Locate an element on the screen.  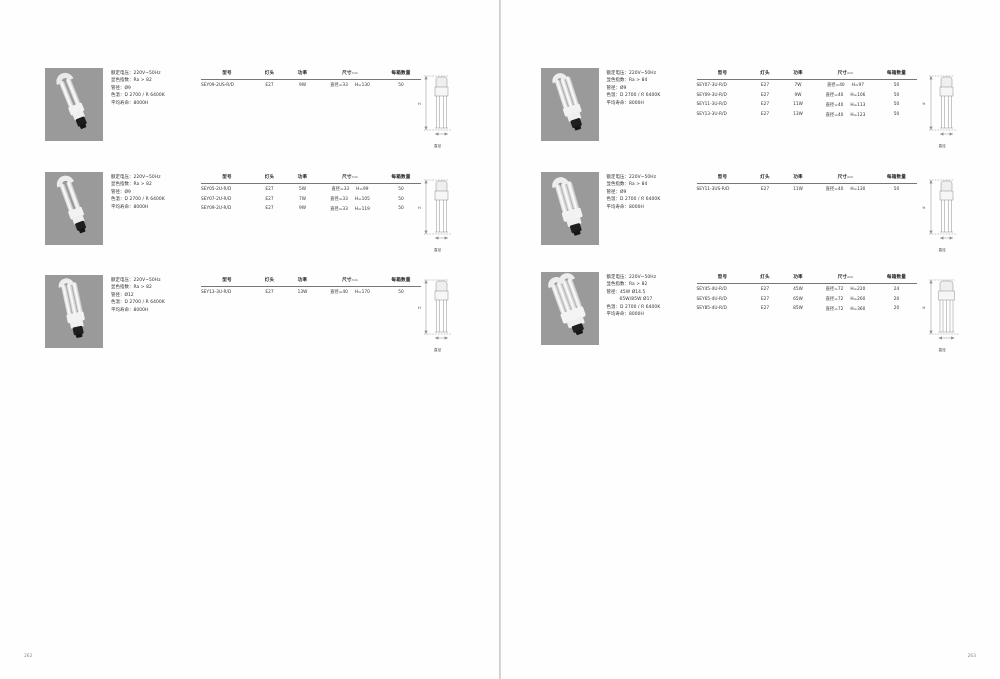
cell-qty: 20 is located at coordinates (896, 299).